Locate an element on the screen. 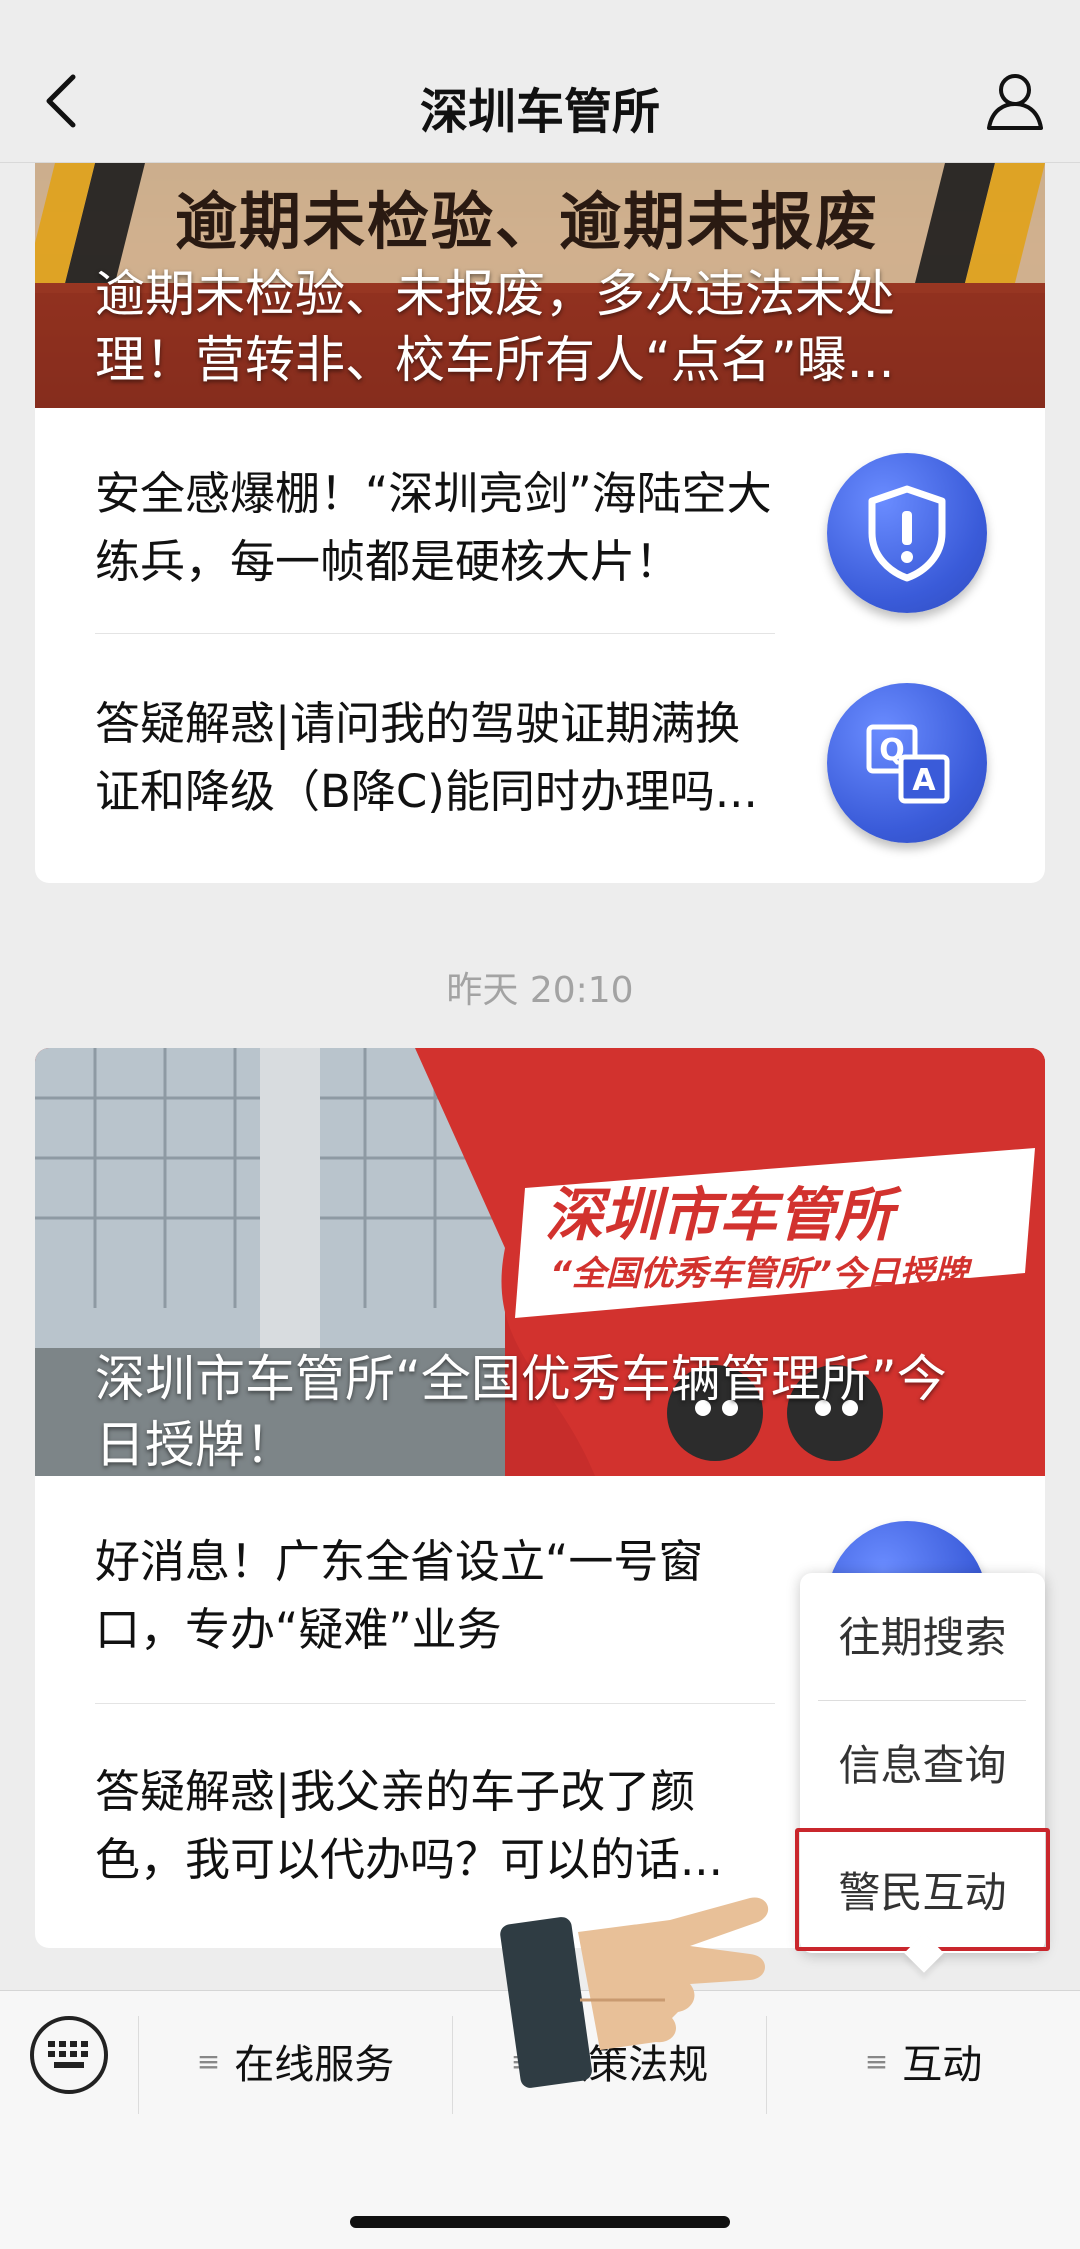 The height and width of the screenshot is (2249, 1080). nav-header: 深圳车管所 is located at coordinates (540, 81).